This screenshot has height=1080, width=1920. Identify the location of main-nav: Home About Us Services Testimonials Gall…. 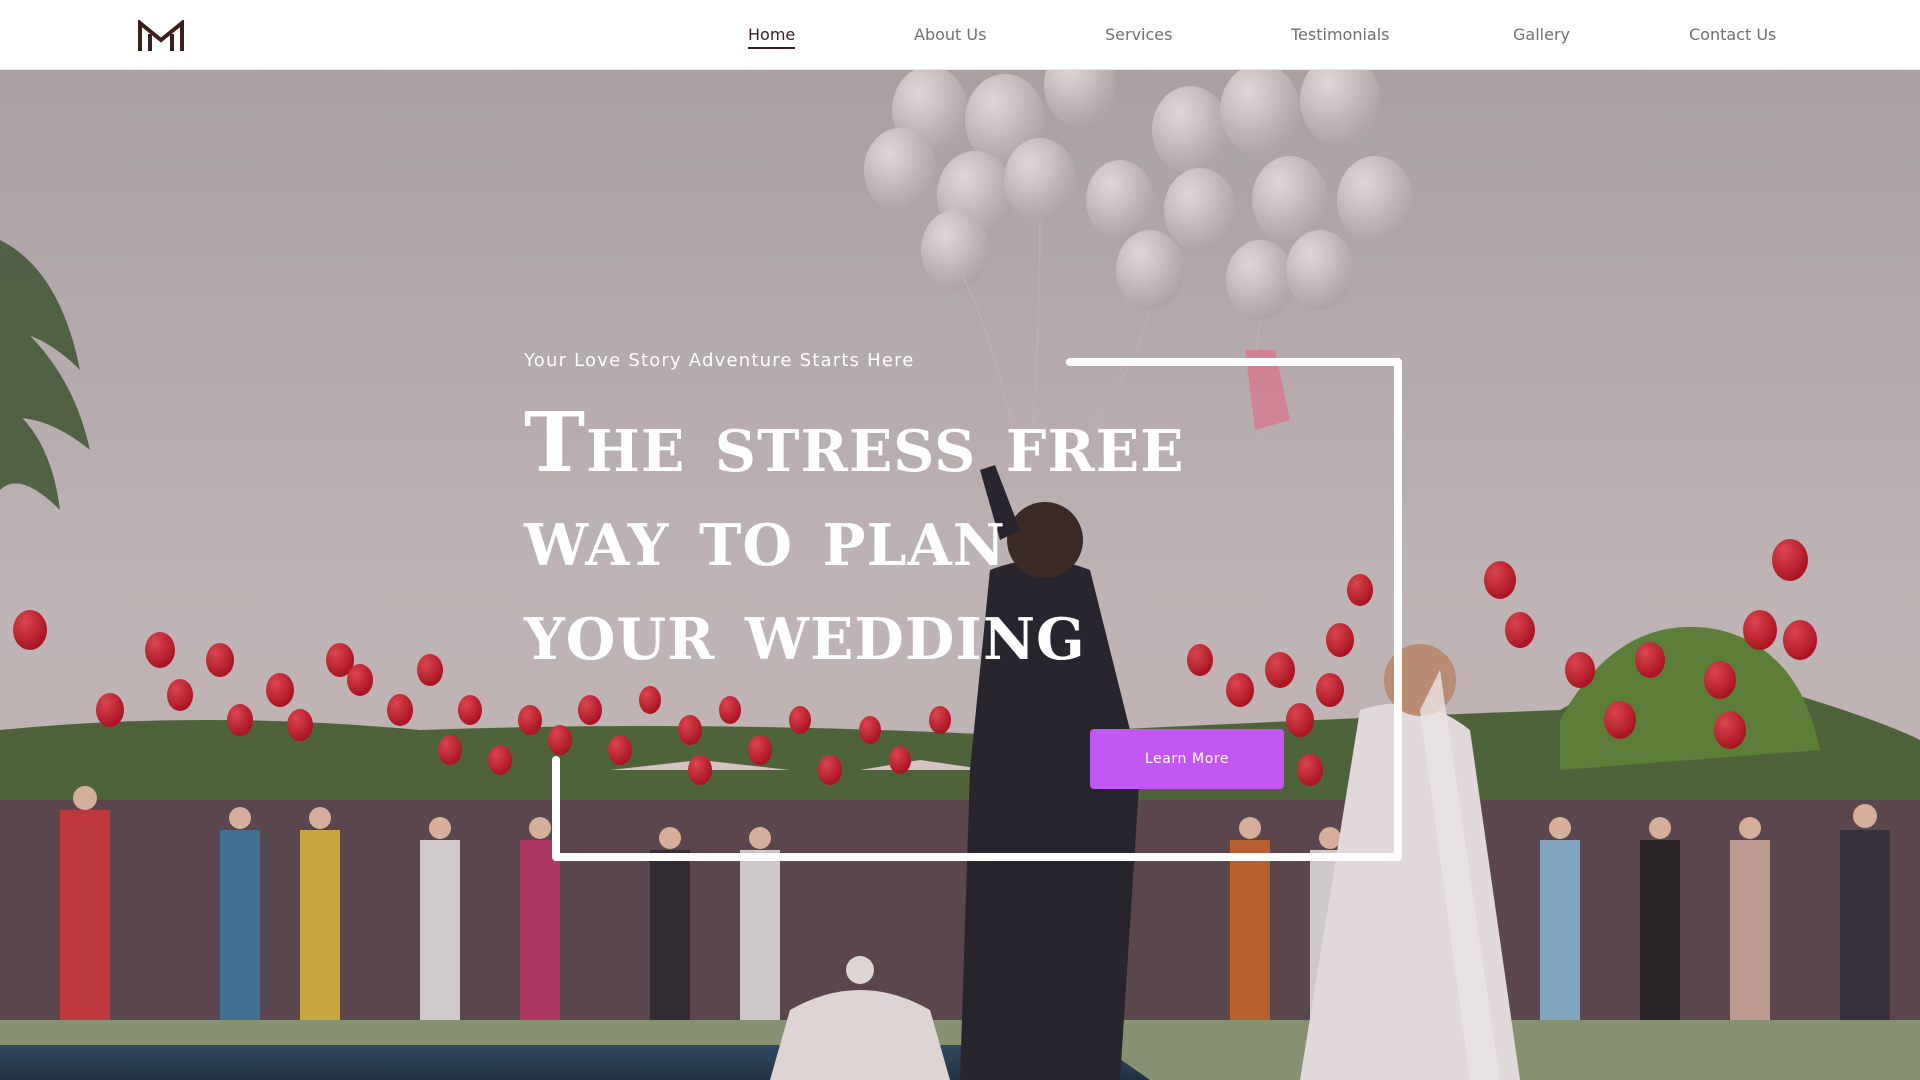
(960, 35).